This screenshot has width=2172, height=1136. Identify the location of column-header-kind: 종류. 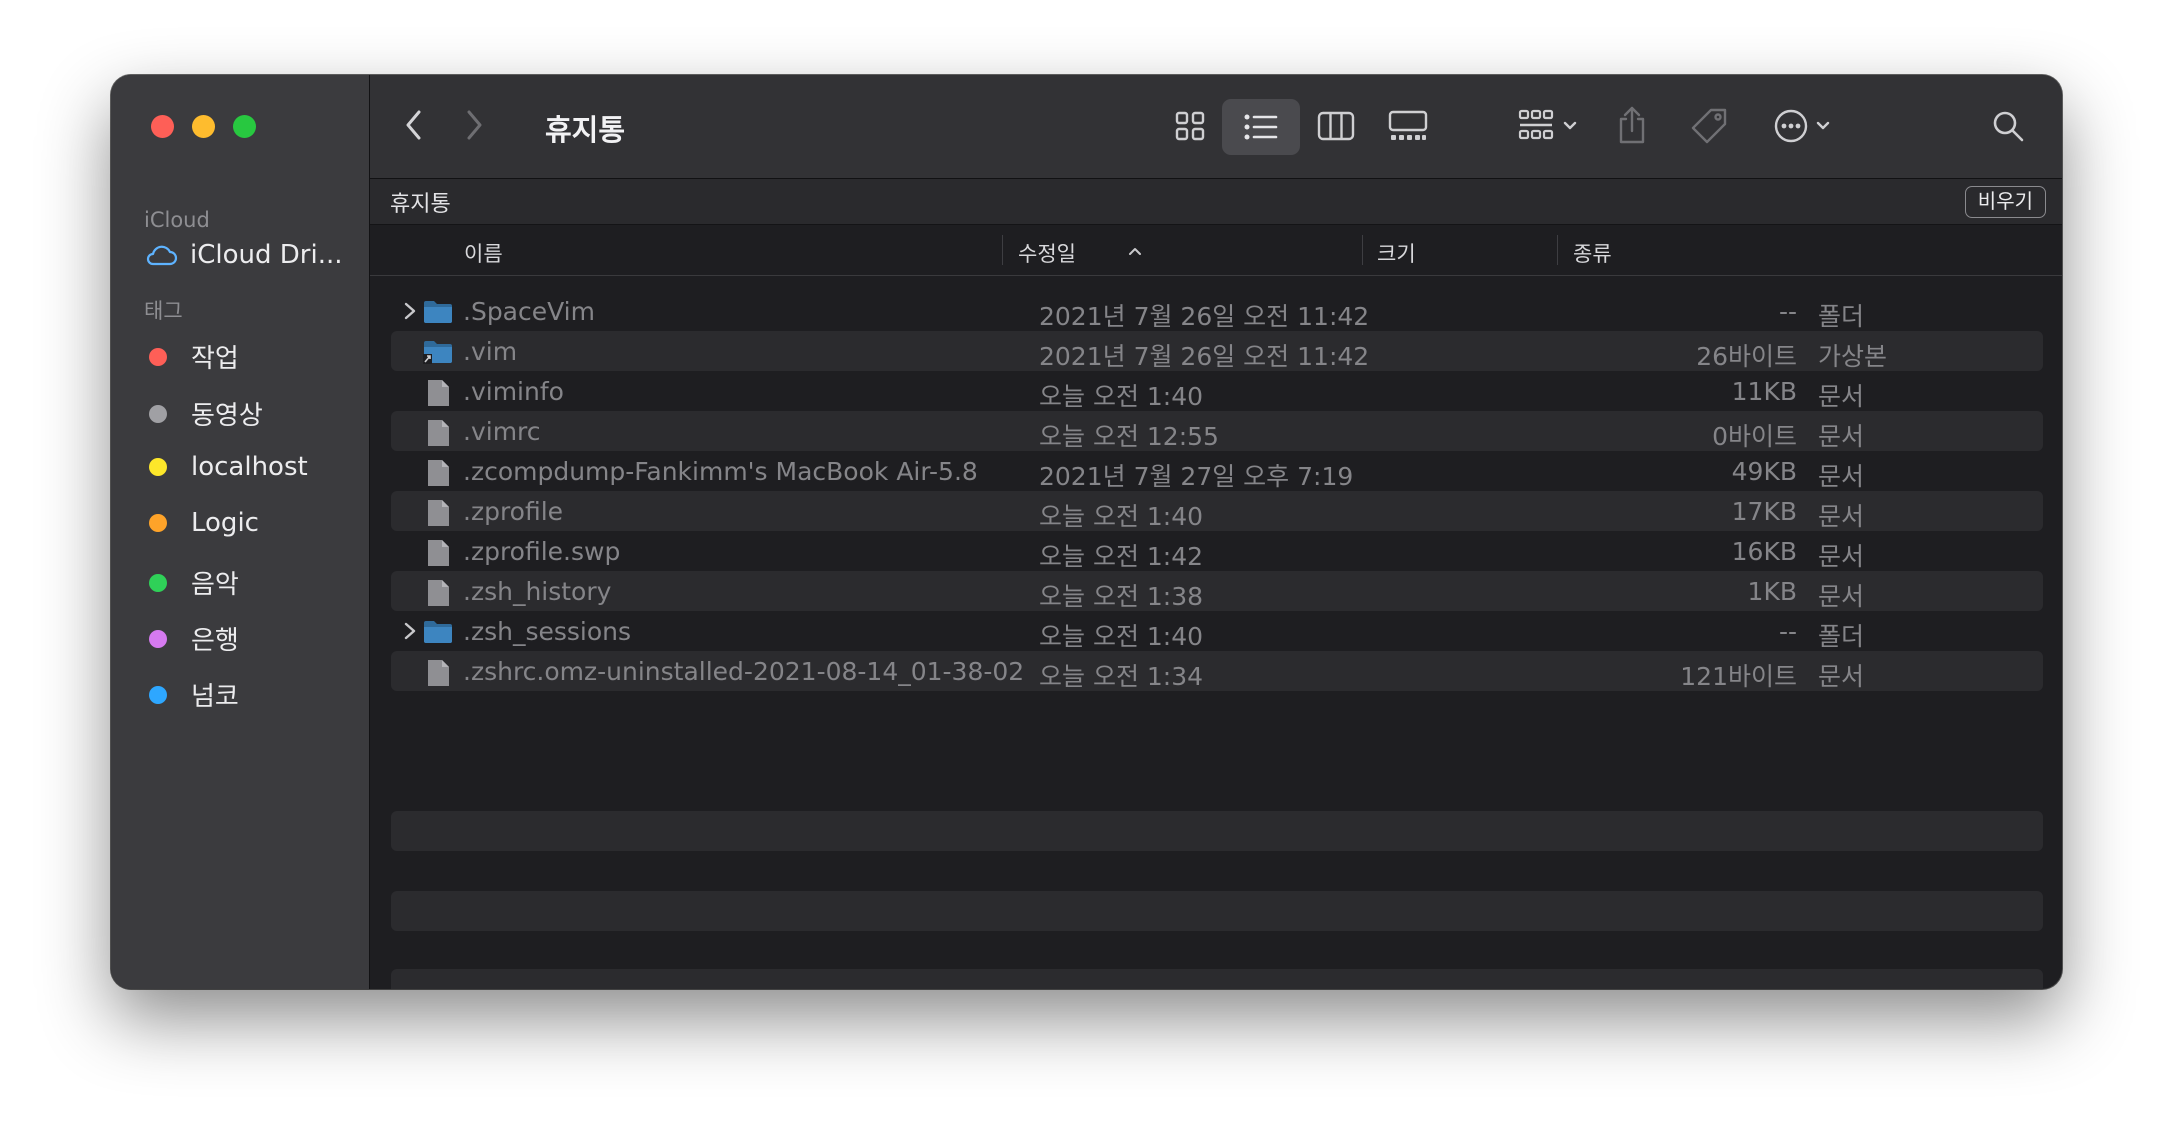
(1592, 253).